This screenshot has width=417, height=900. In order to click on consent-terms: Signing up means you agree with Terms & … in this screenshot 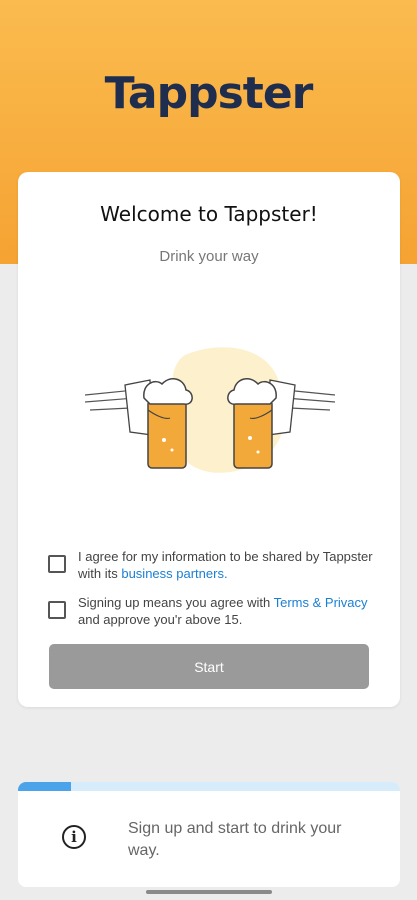, I will do `click(213, 611)`.